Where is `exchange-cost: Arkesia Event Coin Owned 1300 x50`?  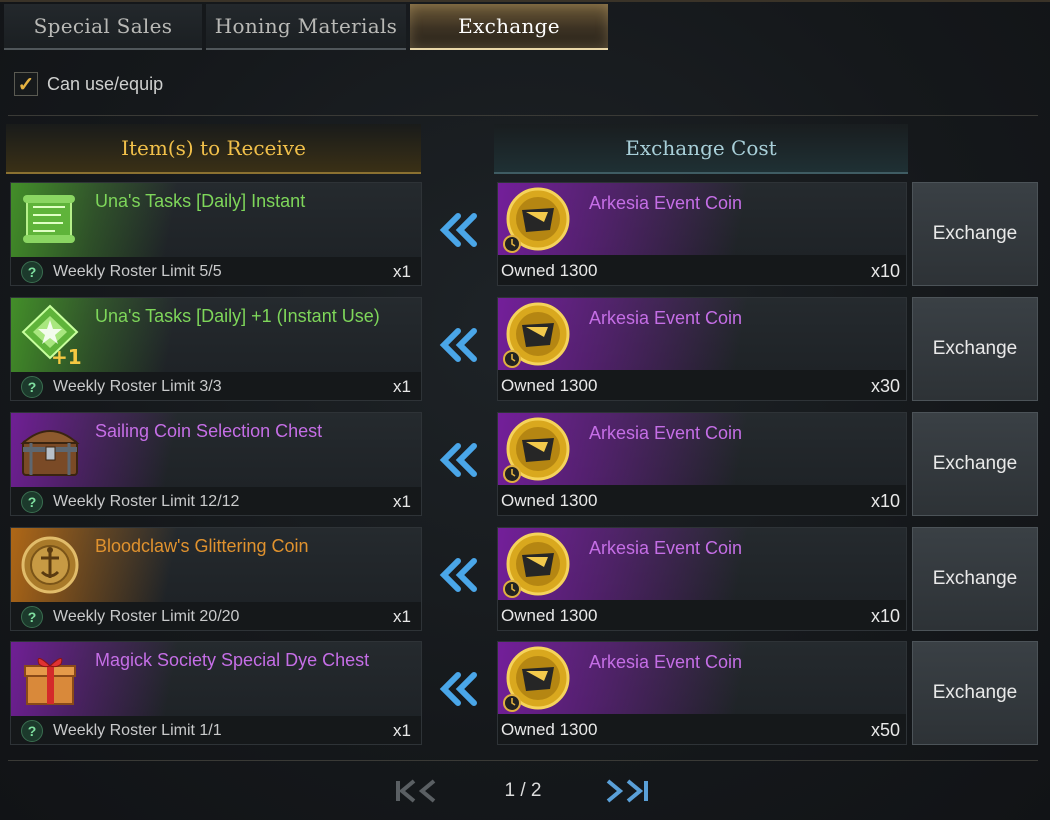 exchange-cost: Arkesia Event Coin Owned 1300 x50 is located at coordinates (702, 693).